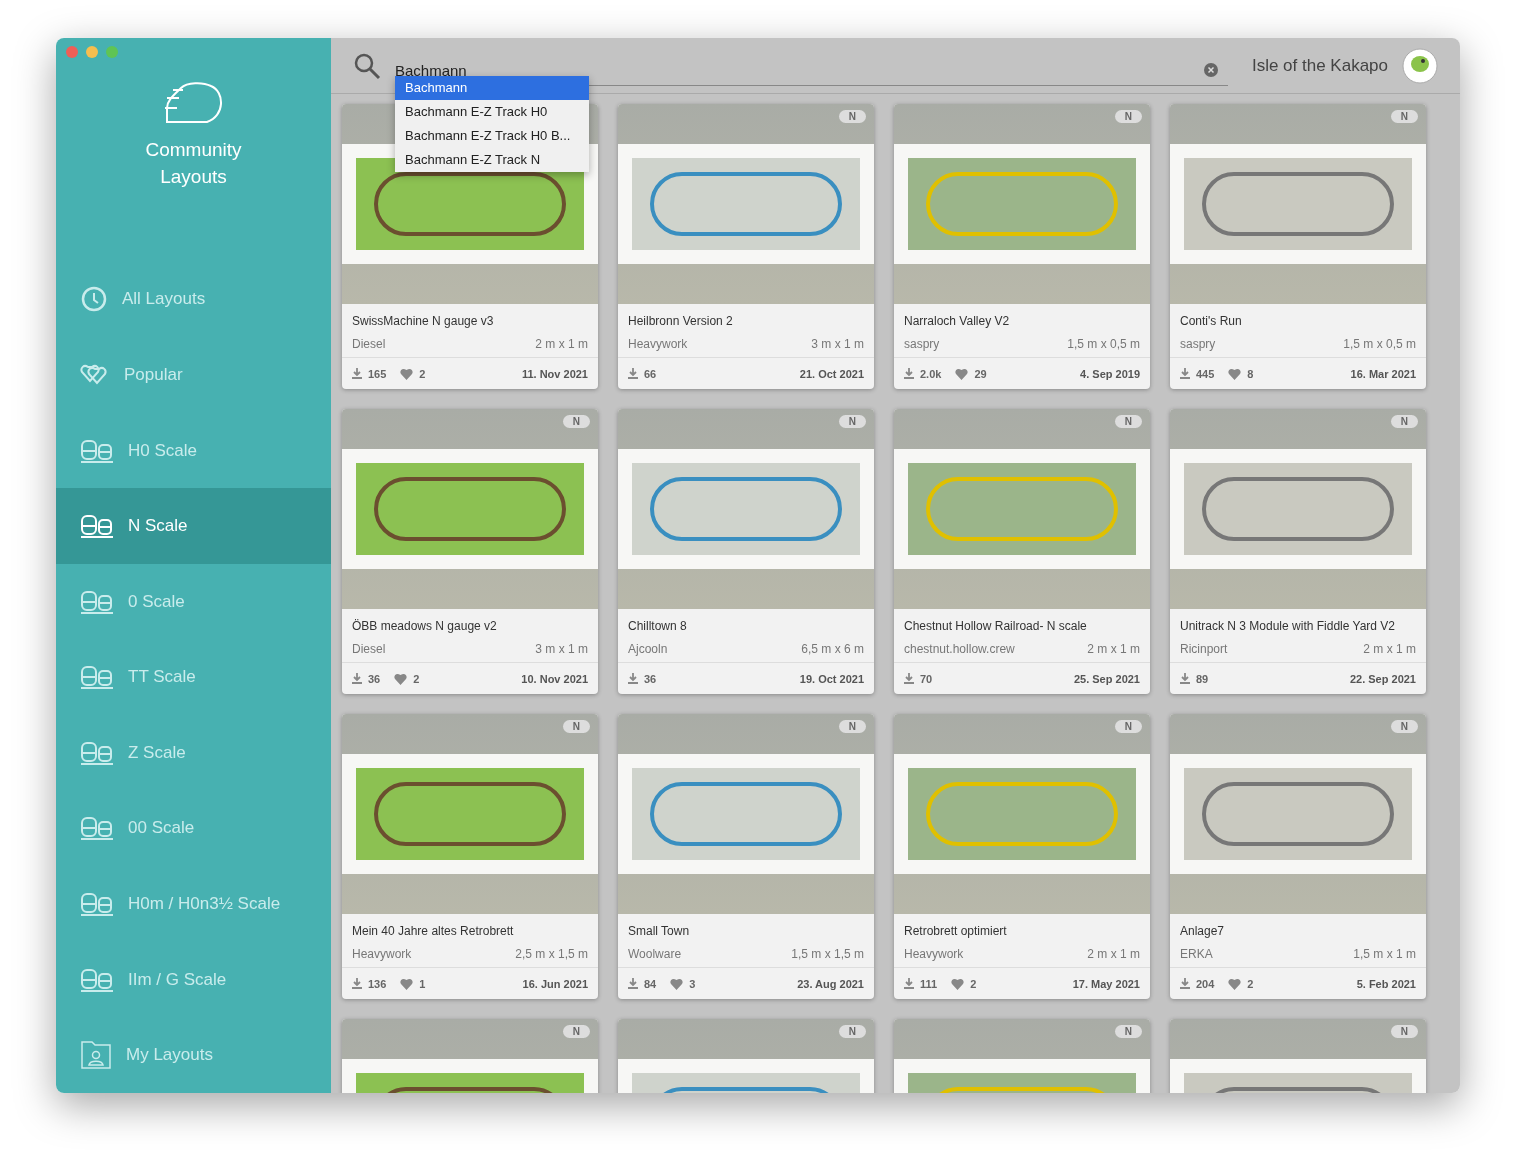 The height and width of the screenshot is (1167, 1516). I want to click on layout-date: 4. Sep 2019, so click(1110, 373).